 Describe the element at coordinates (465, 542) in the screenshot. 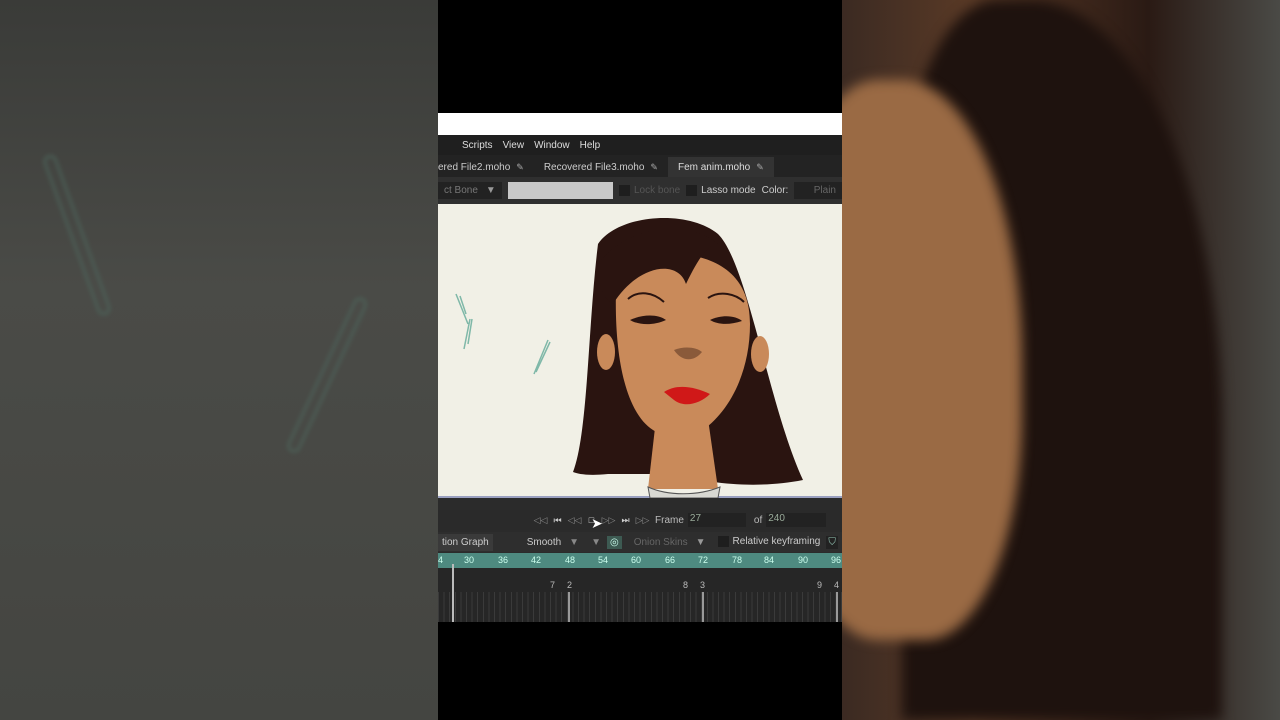

I see `motion-graph-button: tion Graph` at that location.